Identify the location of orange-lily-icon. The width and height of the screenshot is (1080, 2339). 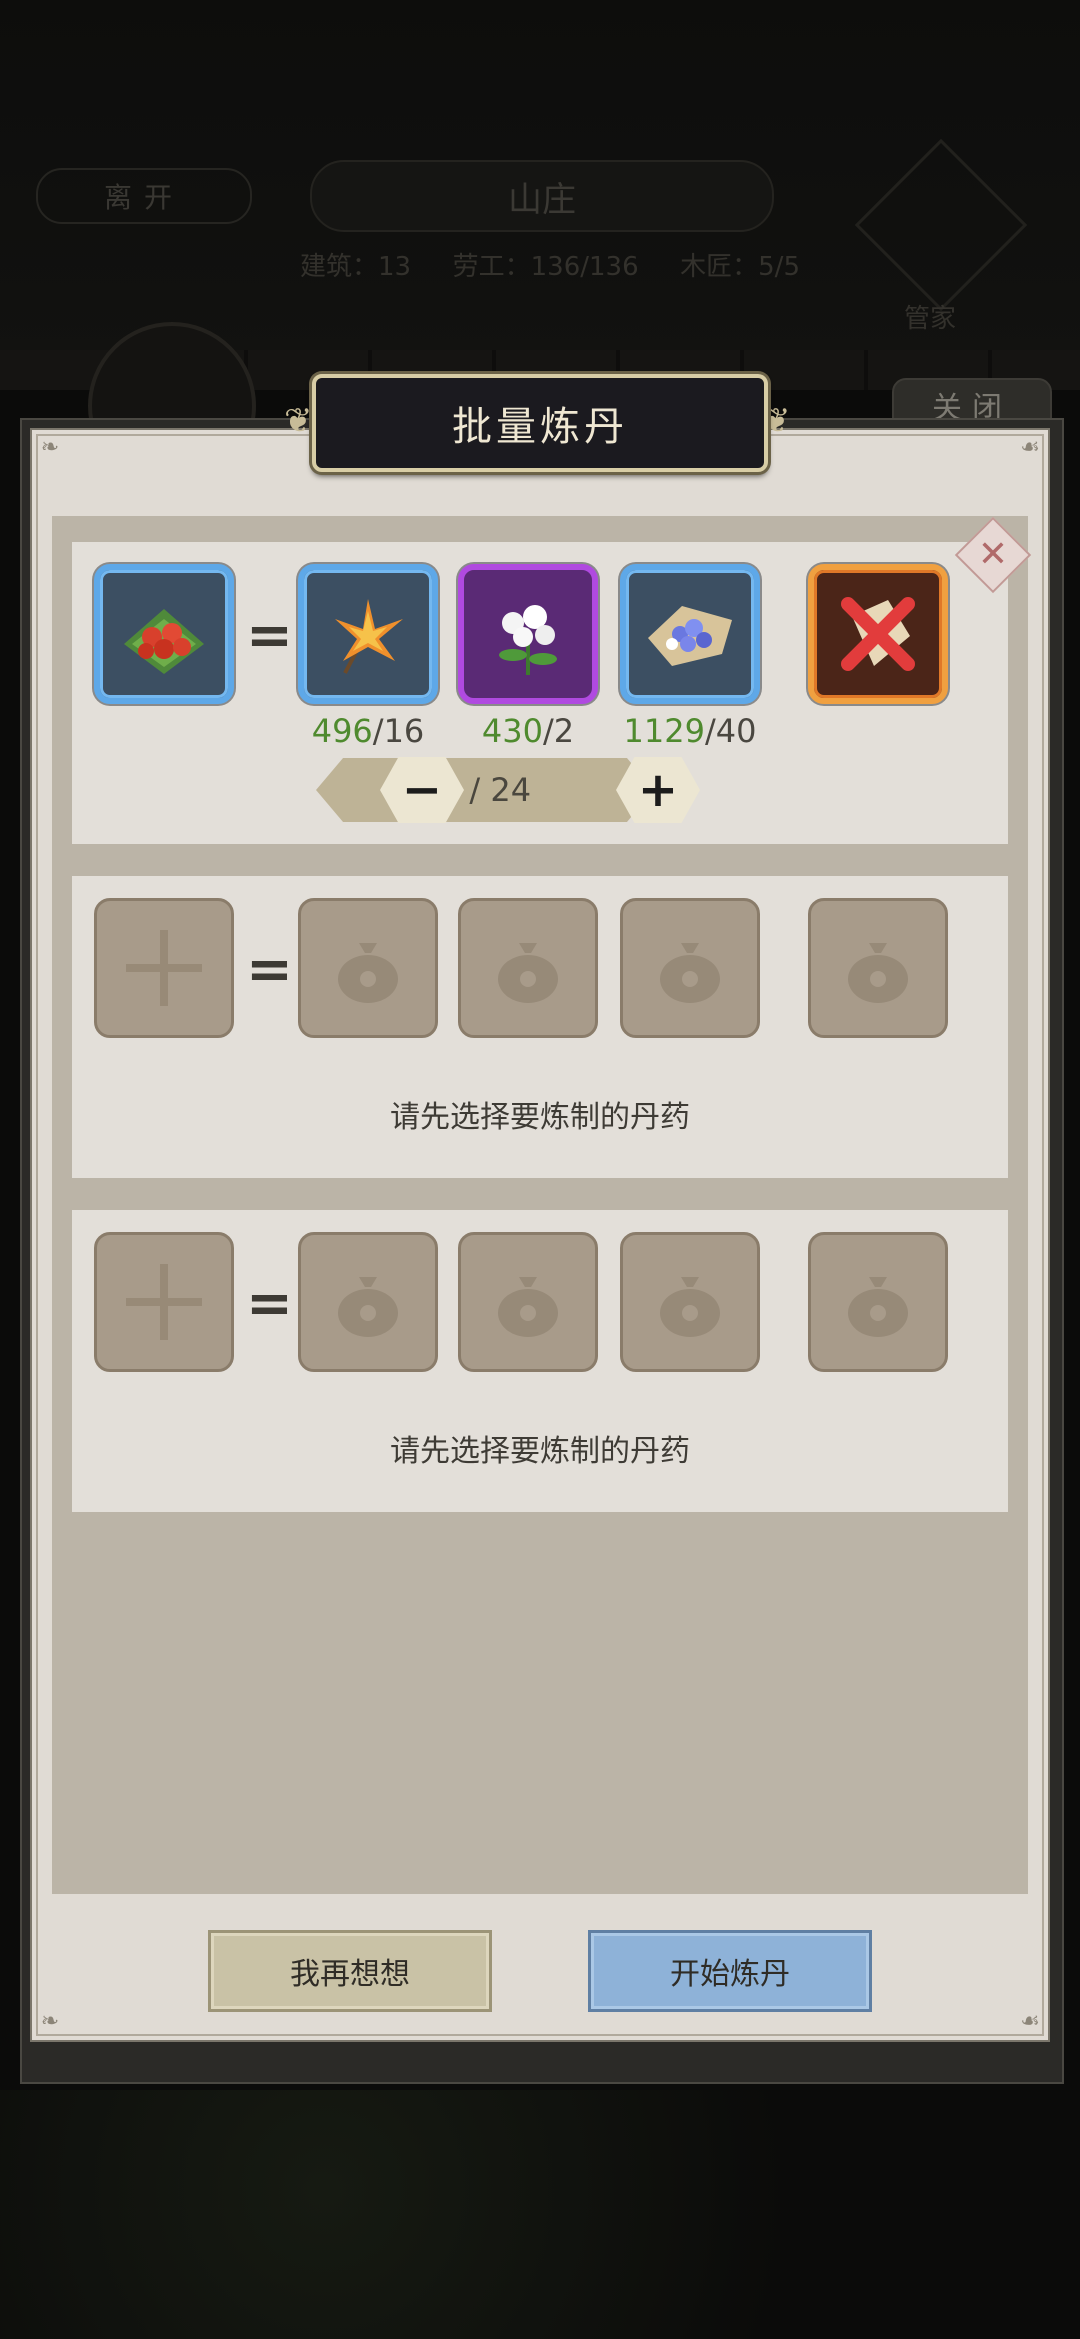
(368, 634).